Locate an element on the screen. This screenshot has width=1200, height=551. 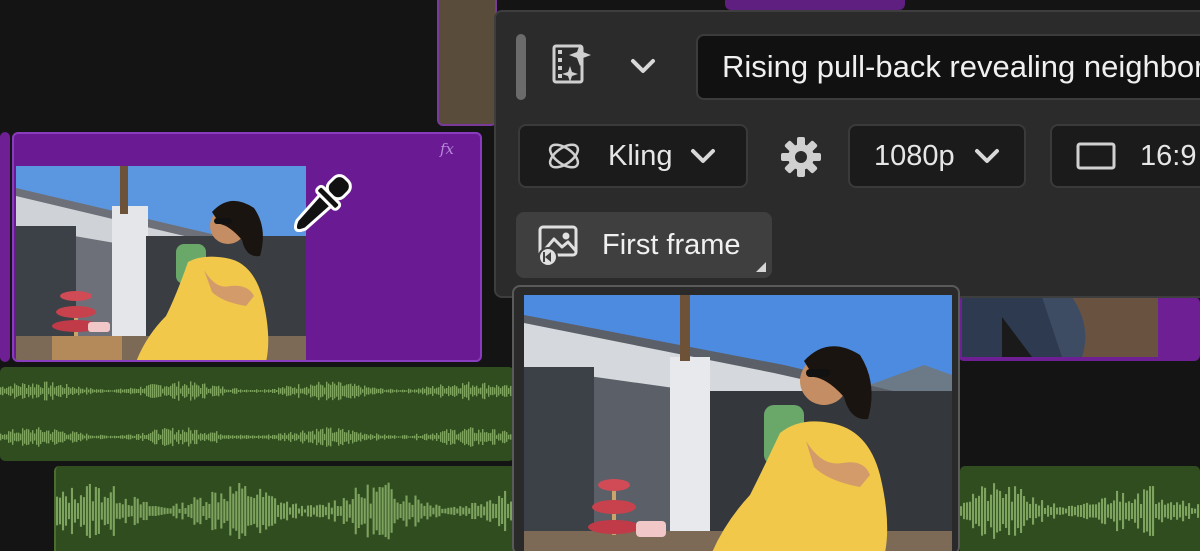
prompt-input: Rising pull-back revealing neighborho is located at coordinates (948, 67).